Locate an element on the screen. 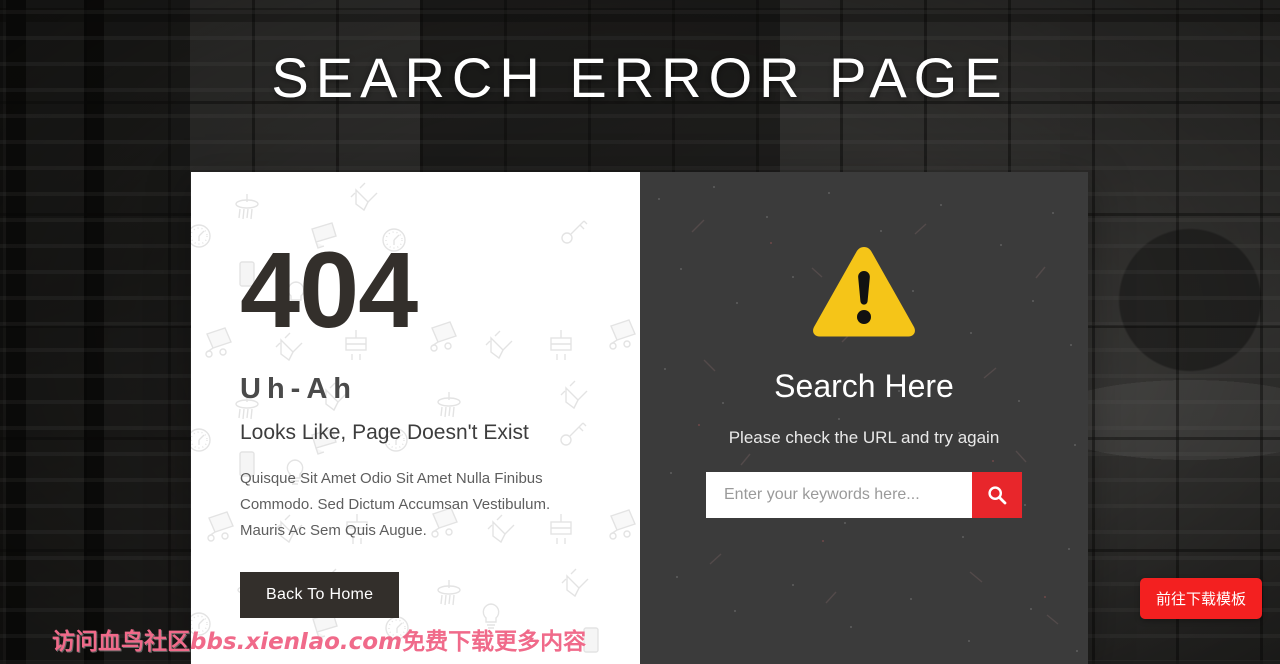  search-panel-title: Search Here is located at coordinates (864, 386).